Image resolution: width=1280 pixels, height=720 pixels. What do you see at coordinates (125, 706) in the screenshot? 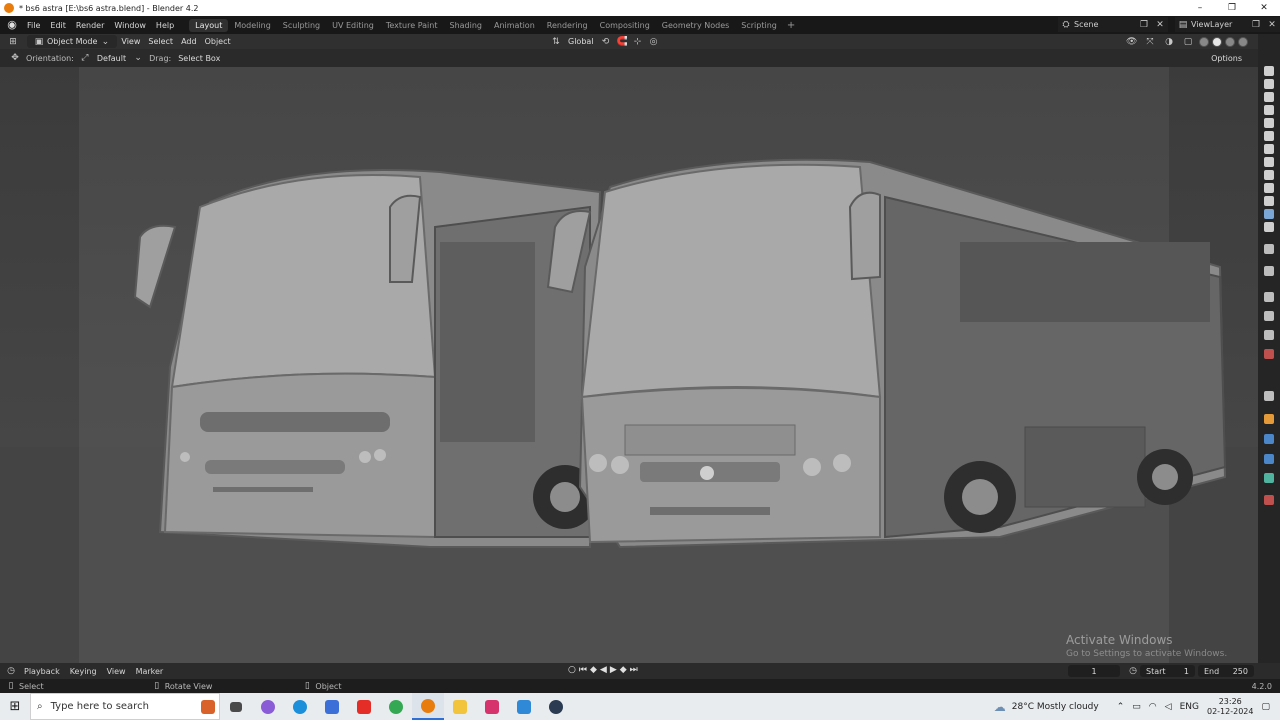
I see `taskbar-search-input: ⌕ Type here to search` at bounding box center [125, 706].